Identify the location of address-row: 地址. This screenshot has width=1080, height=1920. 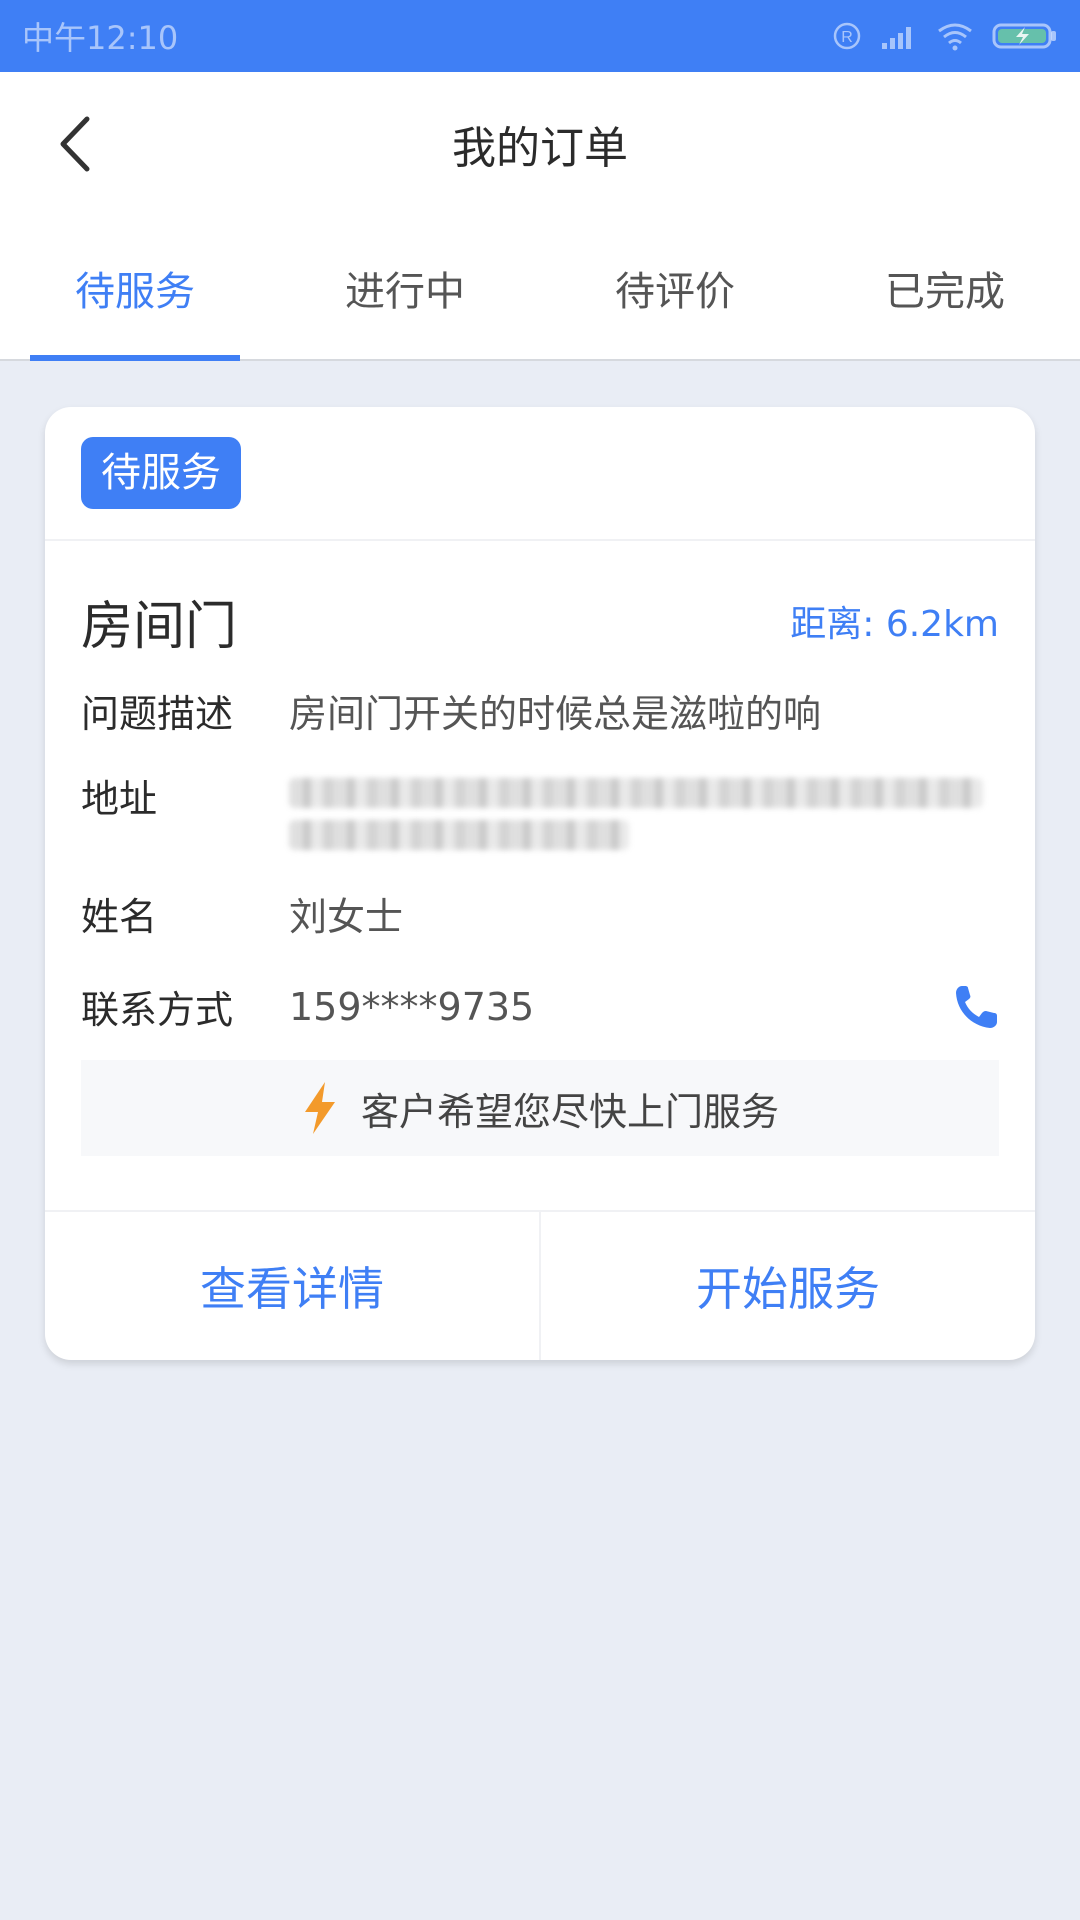
(540, 809).